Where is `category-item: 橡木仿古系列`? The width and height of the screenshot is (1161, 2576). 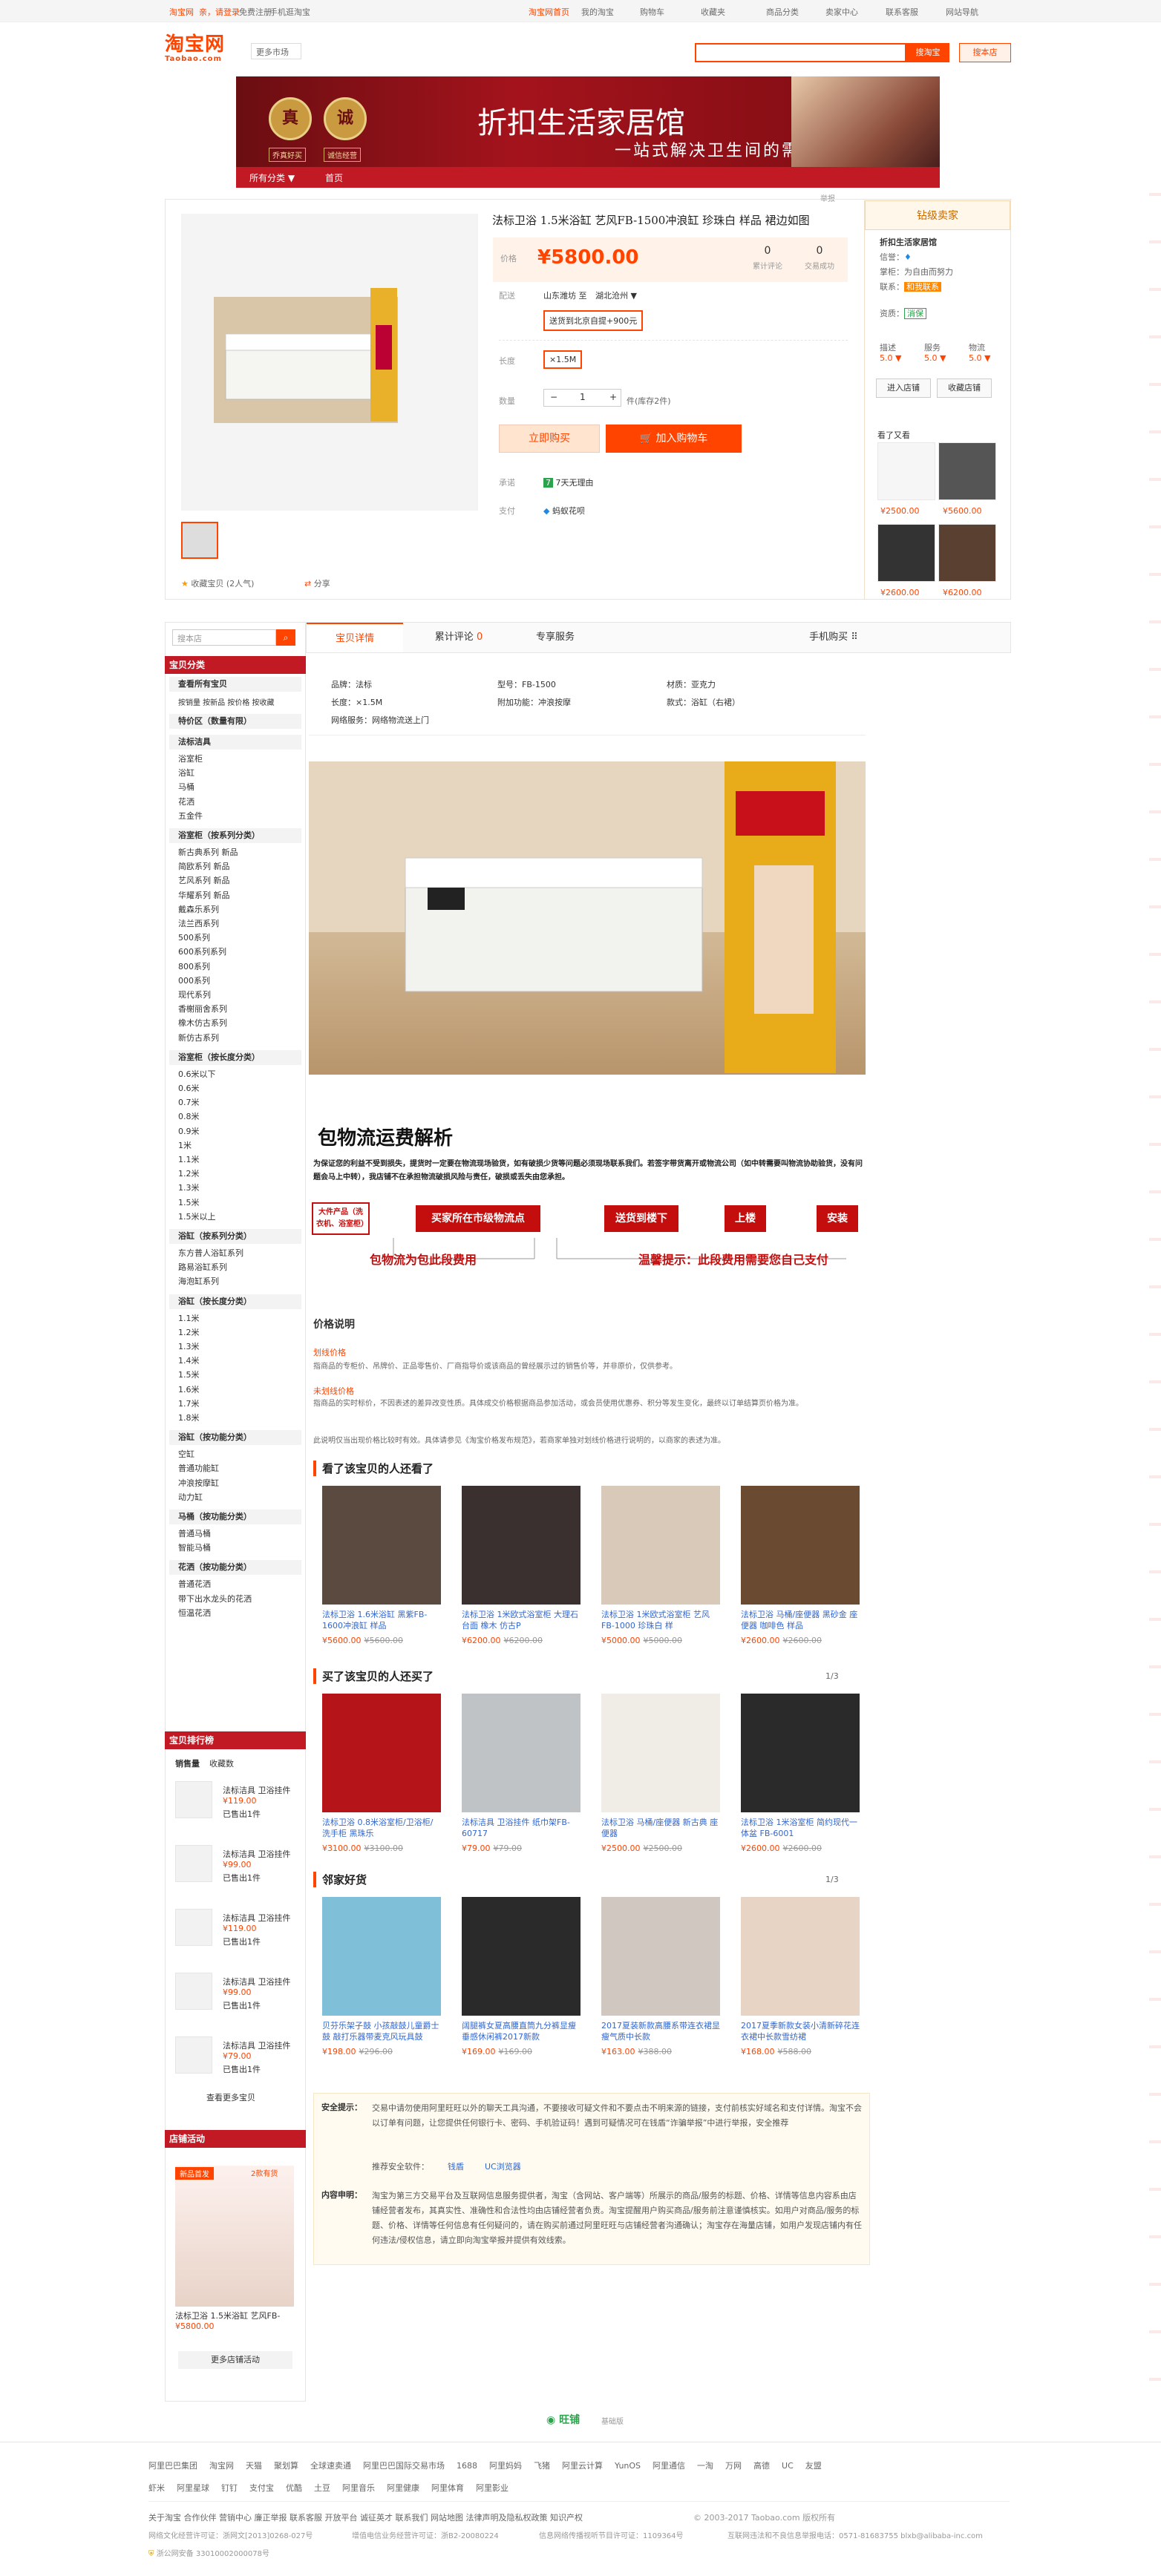 category-item: 橡木仿古系列 is located at coordinates (202, 1023).